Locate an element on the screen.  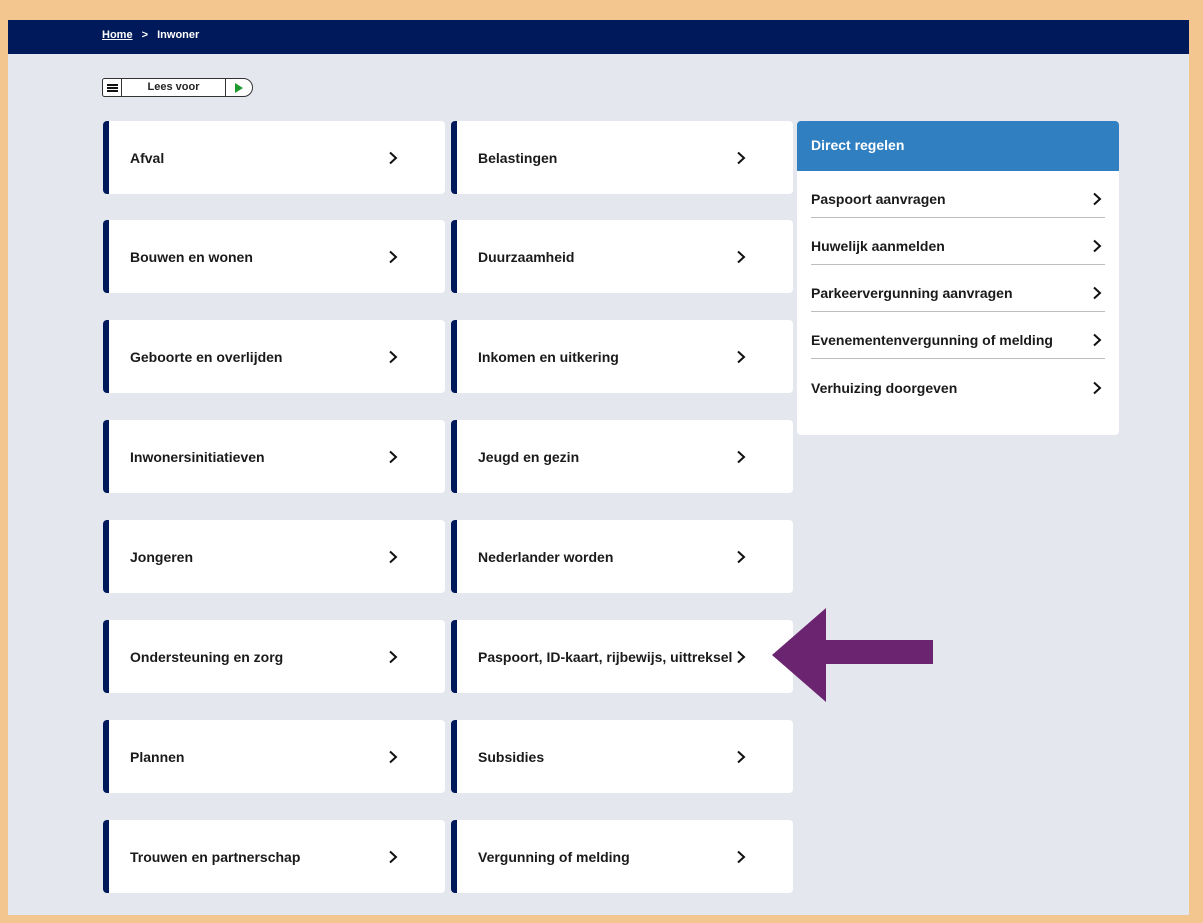
direct-regelen-title: Direct regelen is located at coordinates (958, 146).